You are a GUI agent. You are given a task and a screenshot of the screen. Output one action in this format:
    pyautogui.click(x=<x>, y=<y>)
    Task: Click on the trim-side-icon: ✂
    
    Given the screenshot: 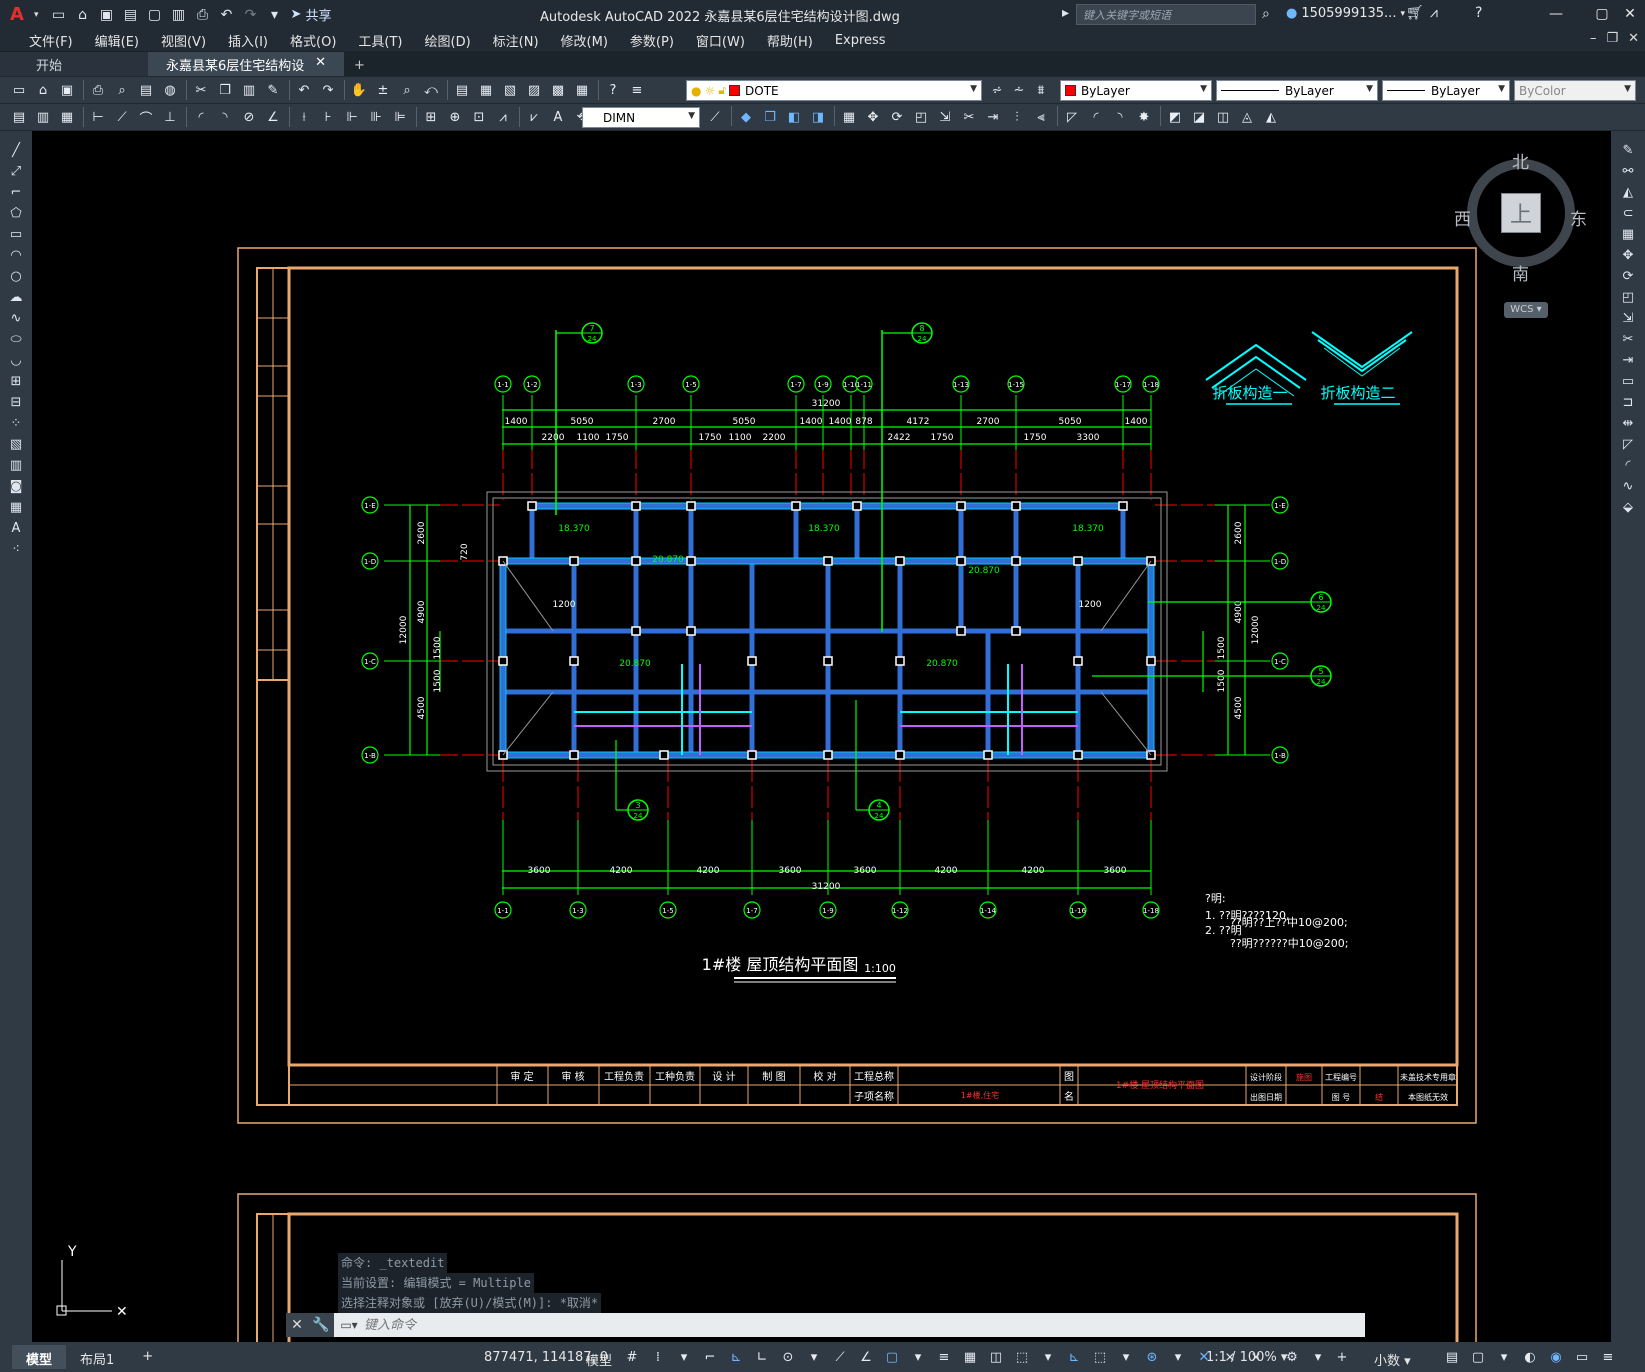 What is the action you would take?
    pyautogui.click(x=1628, y=339)
    